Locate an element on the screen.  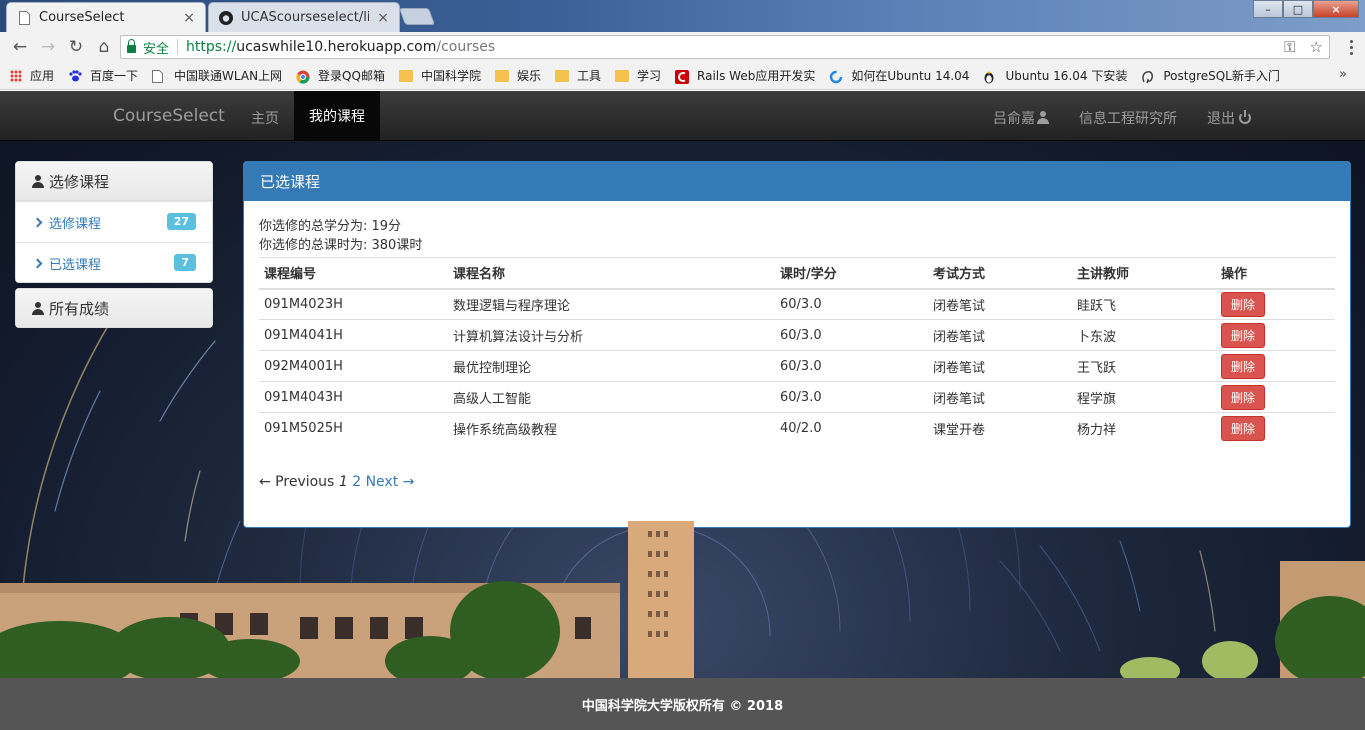
key-icon: ⚿ is located at coordinates (1289, 47).